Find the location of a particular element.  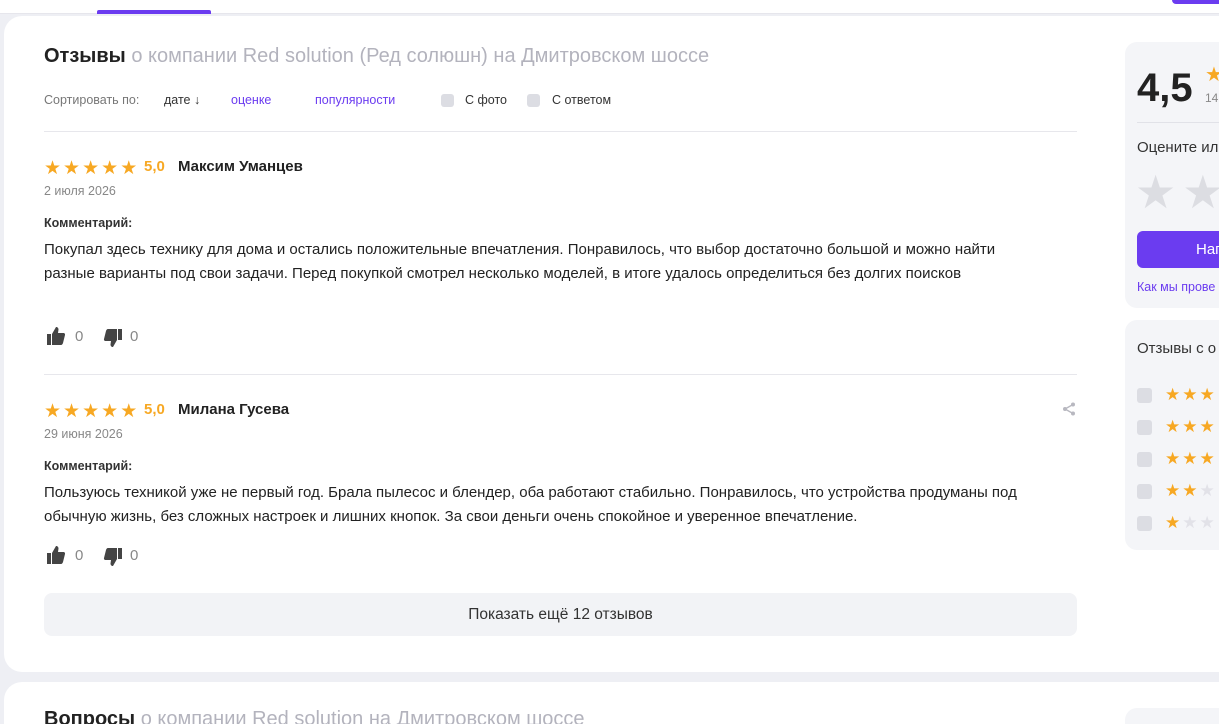

sort-by-rating: оценке is located at coordinates (251, 100).